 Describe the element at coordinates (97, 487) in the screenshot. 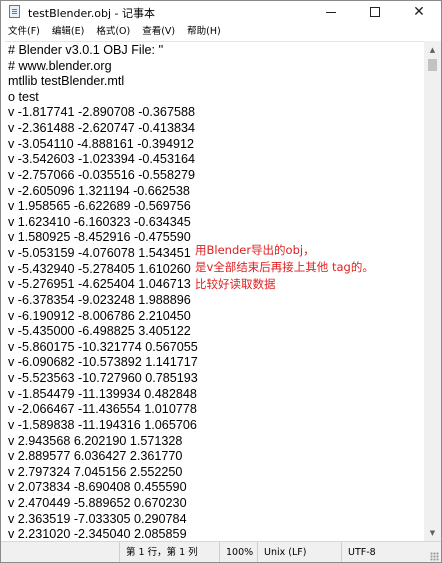

I see `text-line: v 2.073834 -8.690408 0.455590` at that location.